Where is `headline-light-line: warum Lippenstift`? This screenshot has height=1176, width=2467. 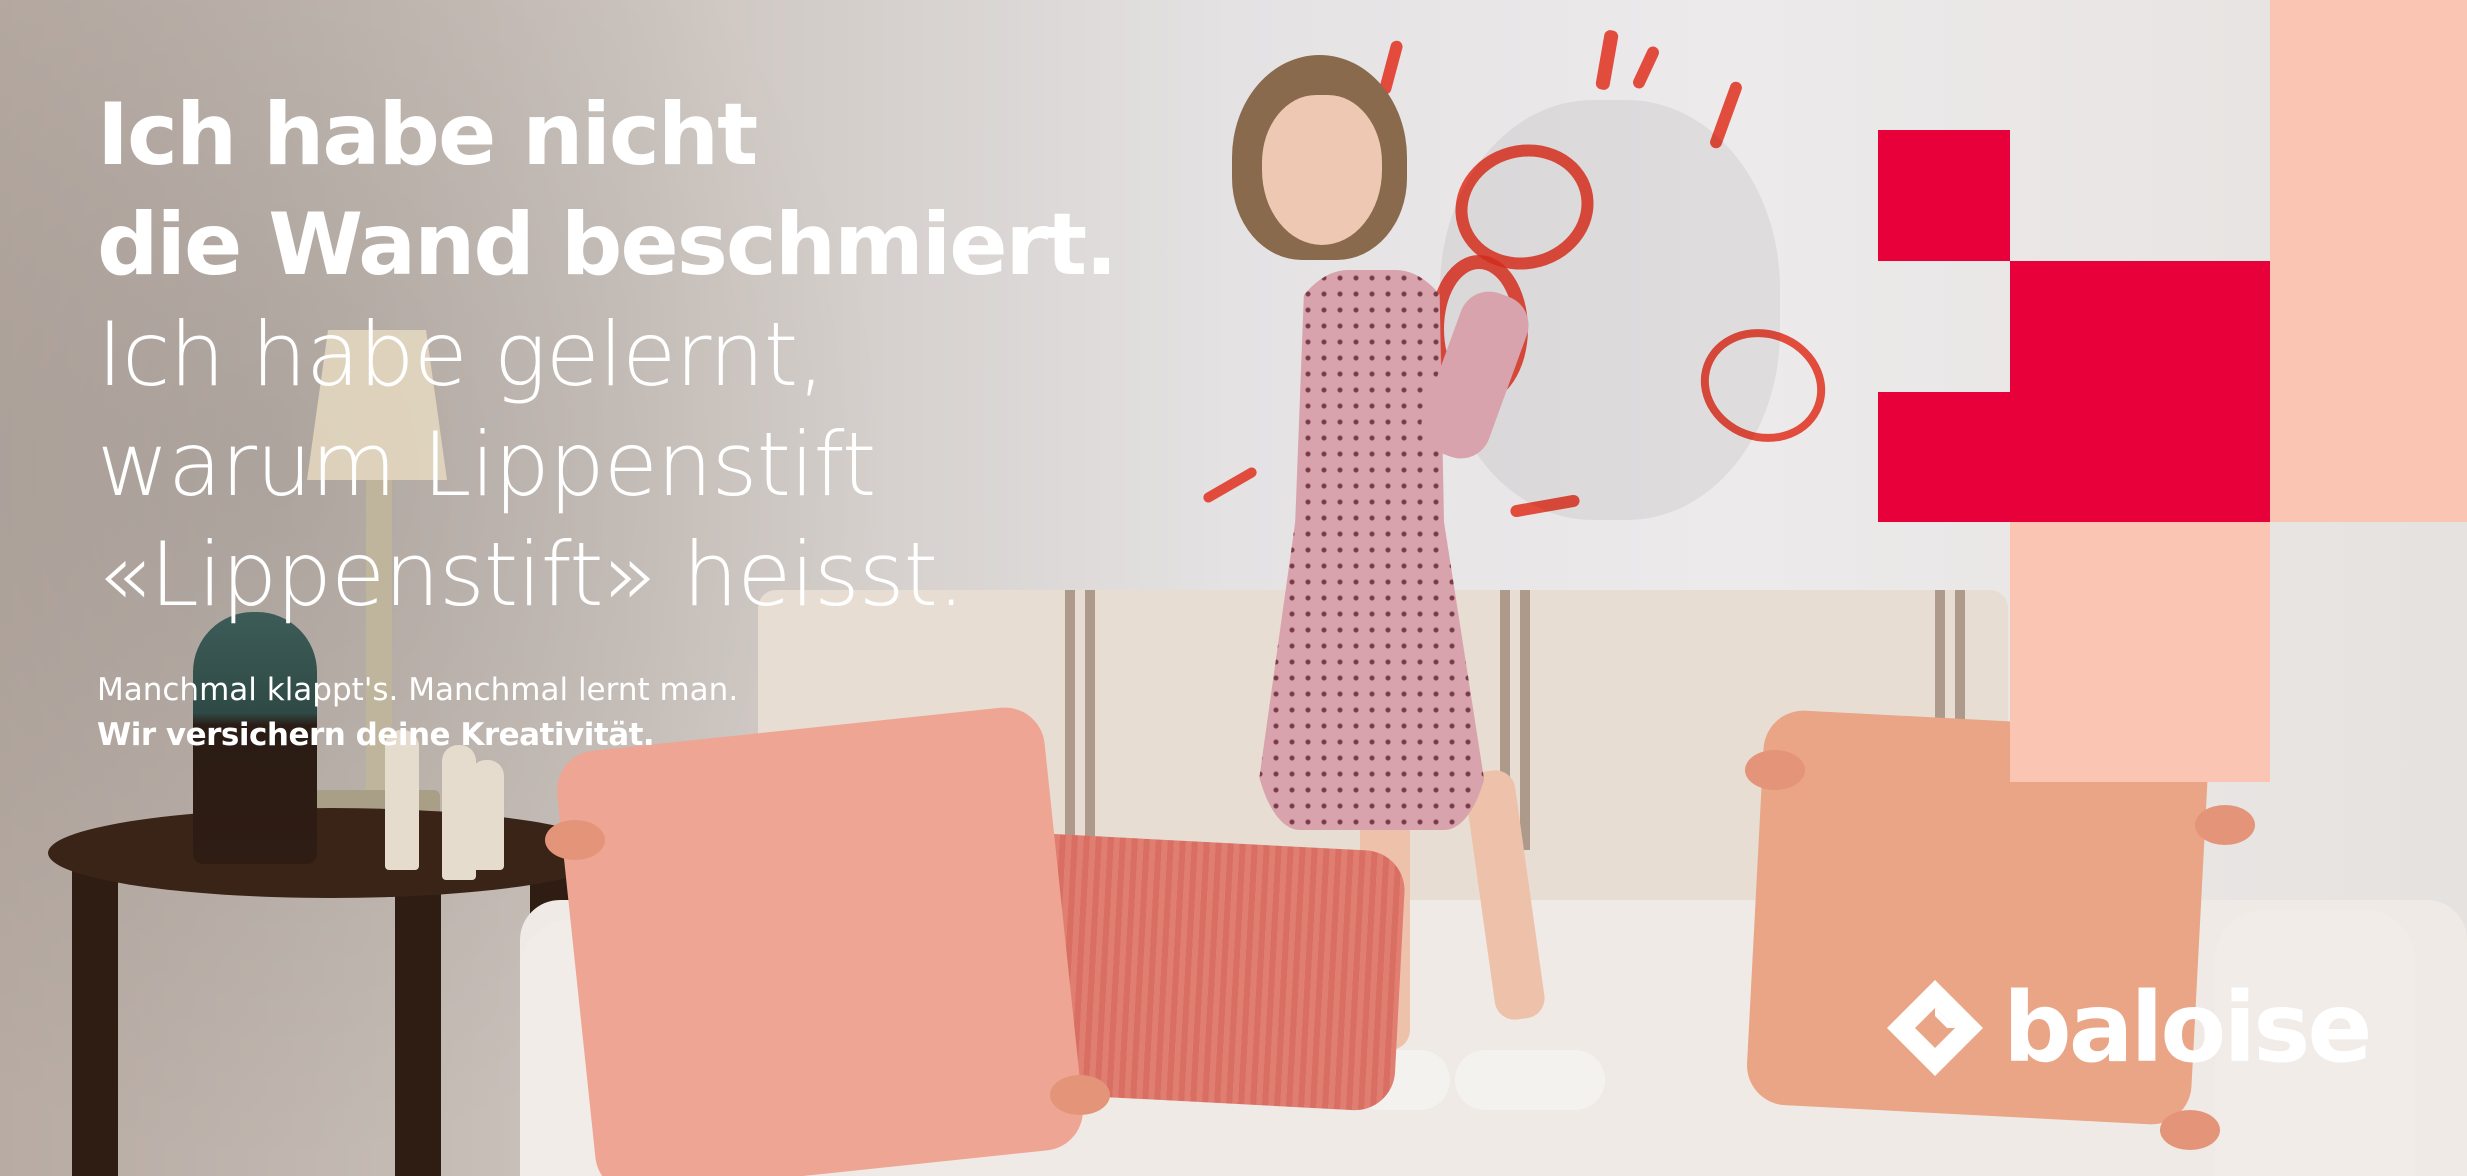 headline-light-line: warum Lippenstift is located at coordinates (486, 464).